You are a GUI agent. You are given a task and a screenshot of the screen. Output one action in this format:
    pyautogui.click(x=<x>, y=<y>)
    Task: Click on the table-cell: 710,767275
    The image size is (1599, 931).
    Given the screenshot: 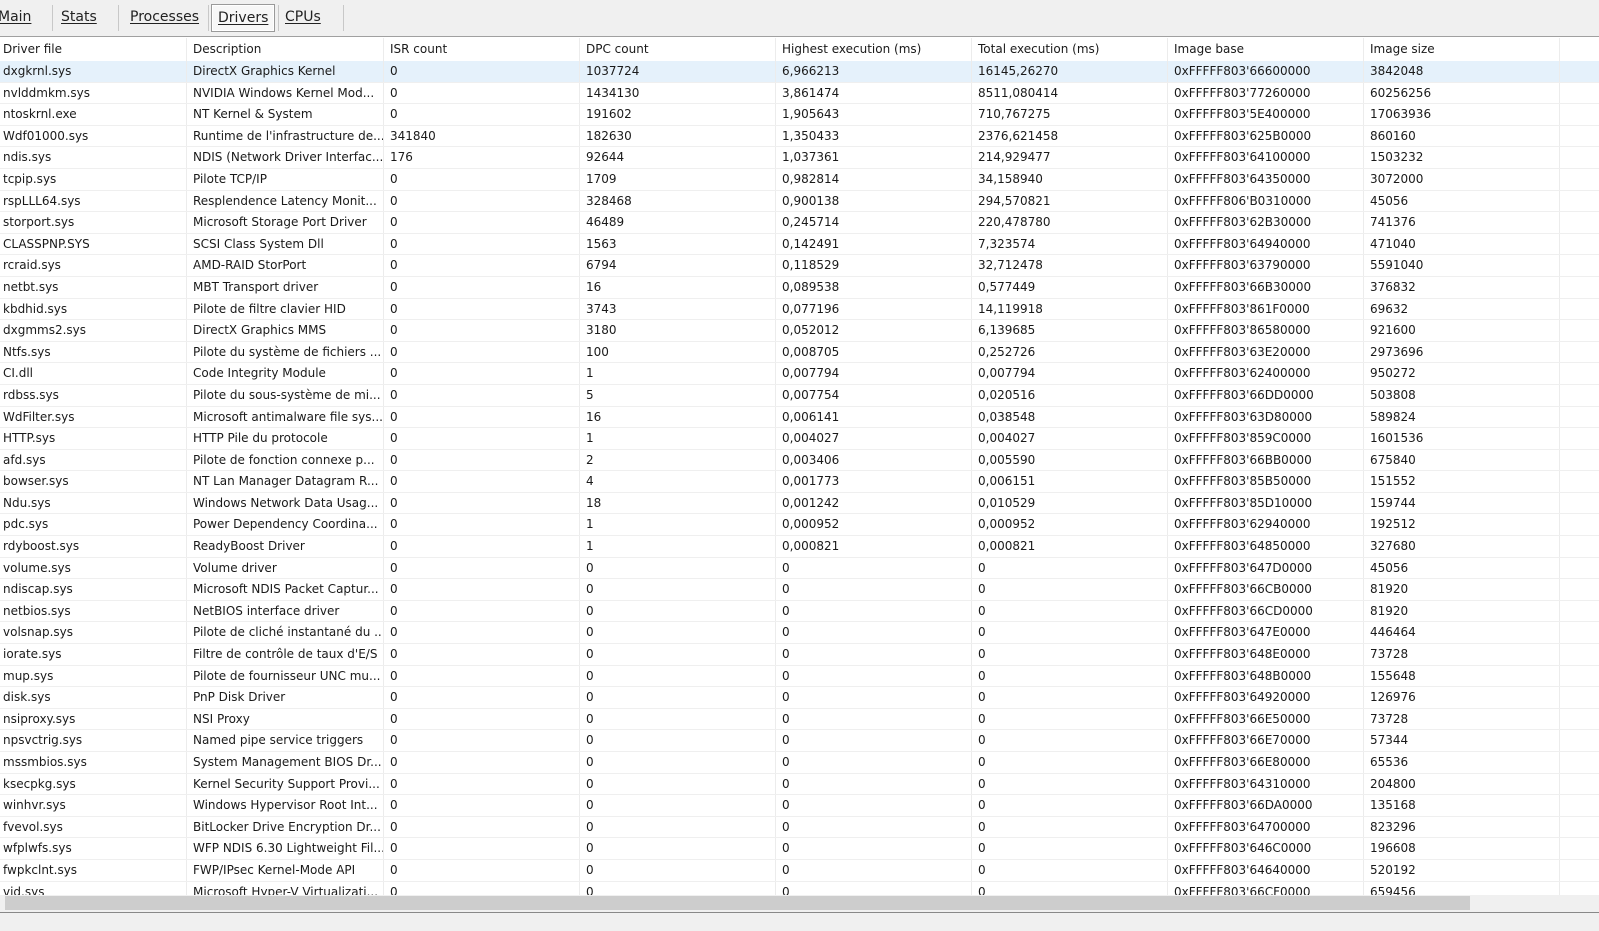 What is the action you would take?
    pyautogui.click(x=1070, y=114)
    